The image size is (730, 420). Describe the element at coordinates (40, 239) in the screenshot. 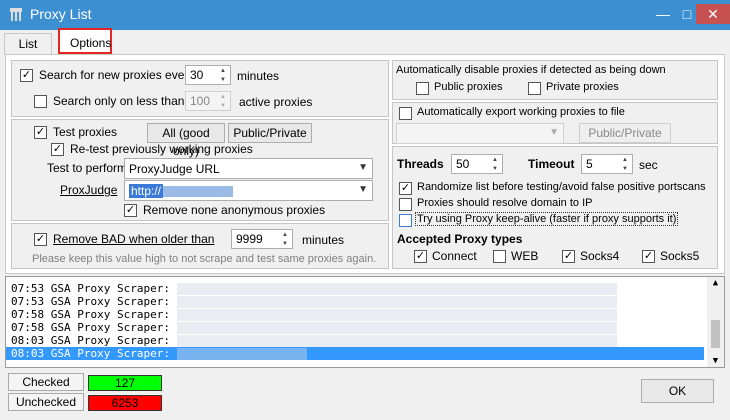

I see `remove-bad-checkbox: ✓` at that location.